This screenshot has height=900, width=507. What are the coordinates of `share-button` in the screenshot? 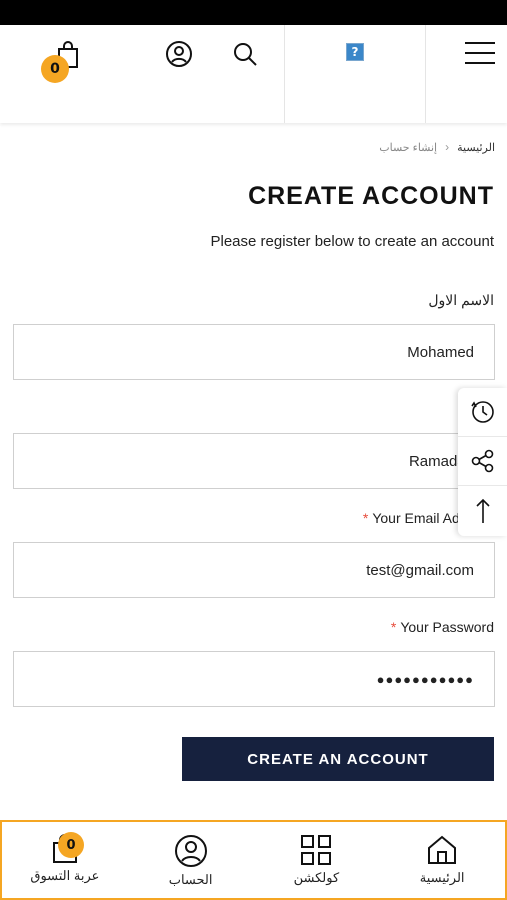 It's located at (482, 461).